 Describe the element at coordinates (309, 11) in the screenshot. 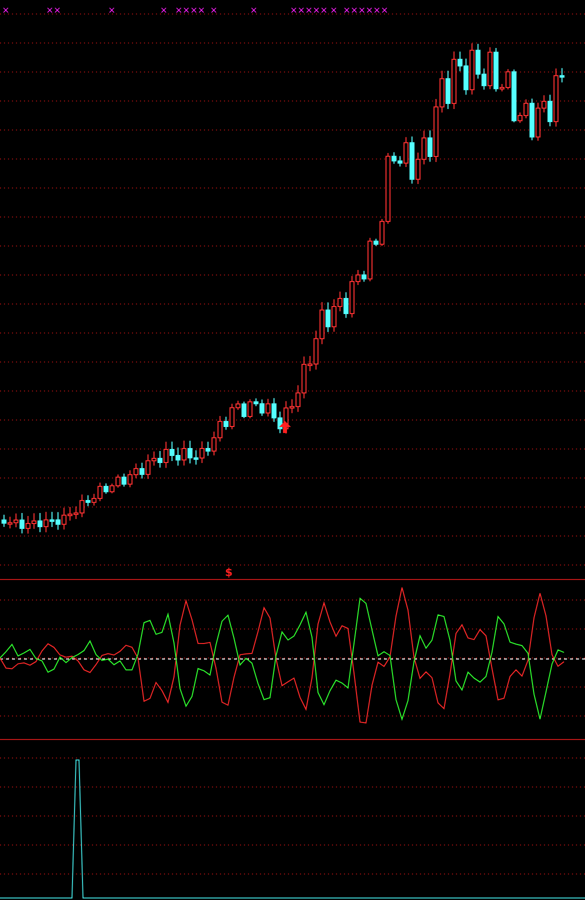

I see `signal-mark: ×××××` at that location.